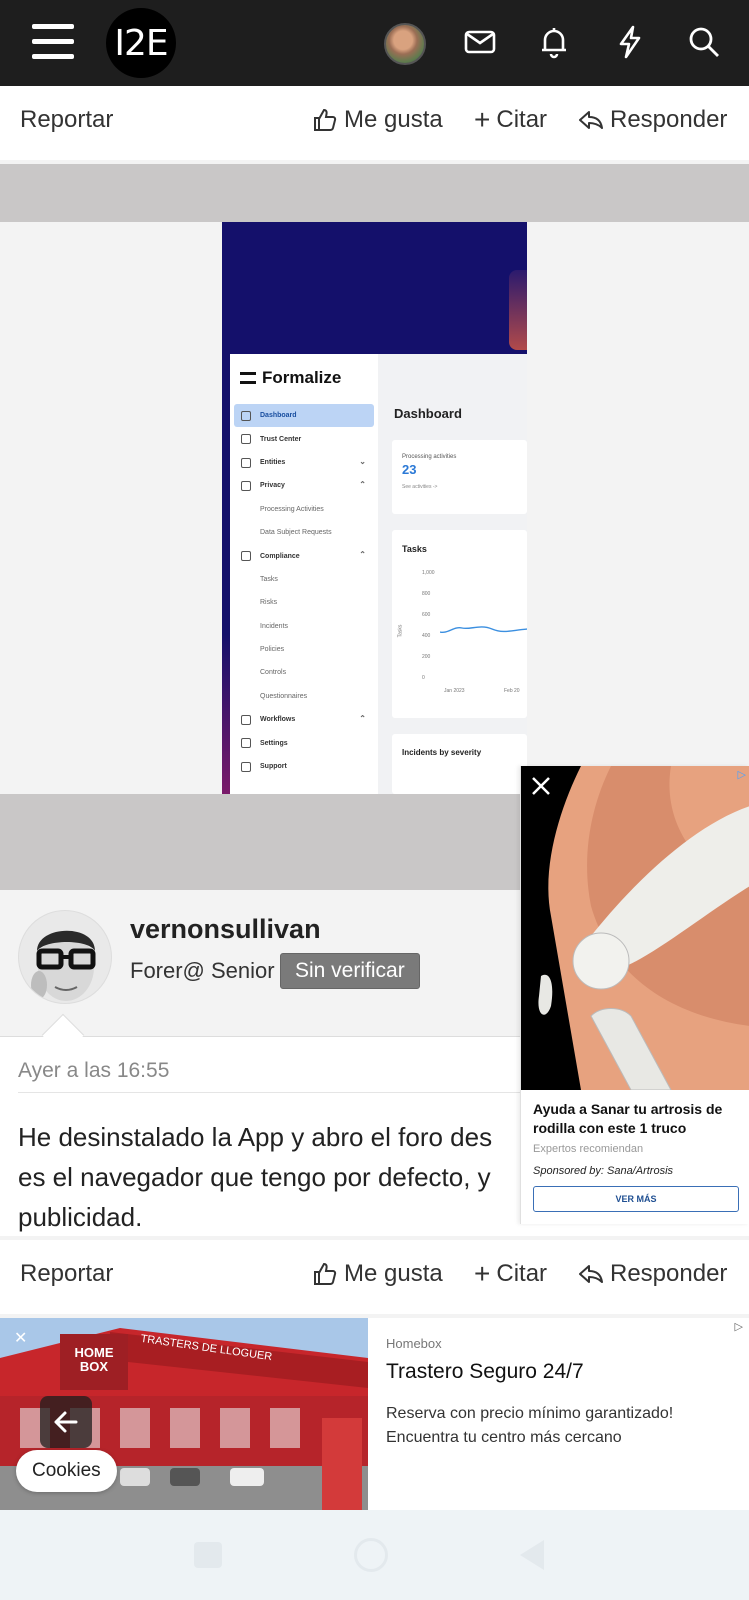  I want to click on bolt-icon, so click(630, 42).